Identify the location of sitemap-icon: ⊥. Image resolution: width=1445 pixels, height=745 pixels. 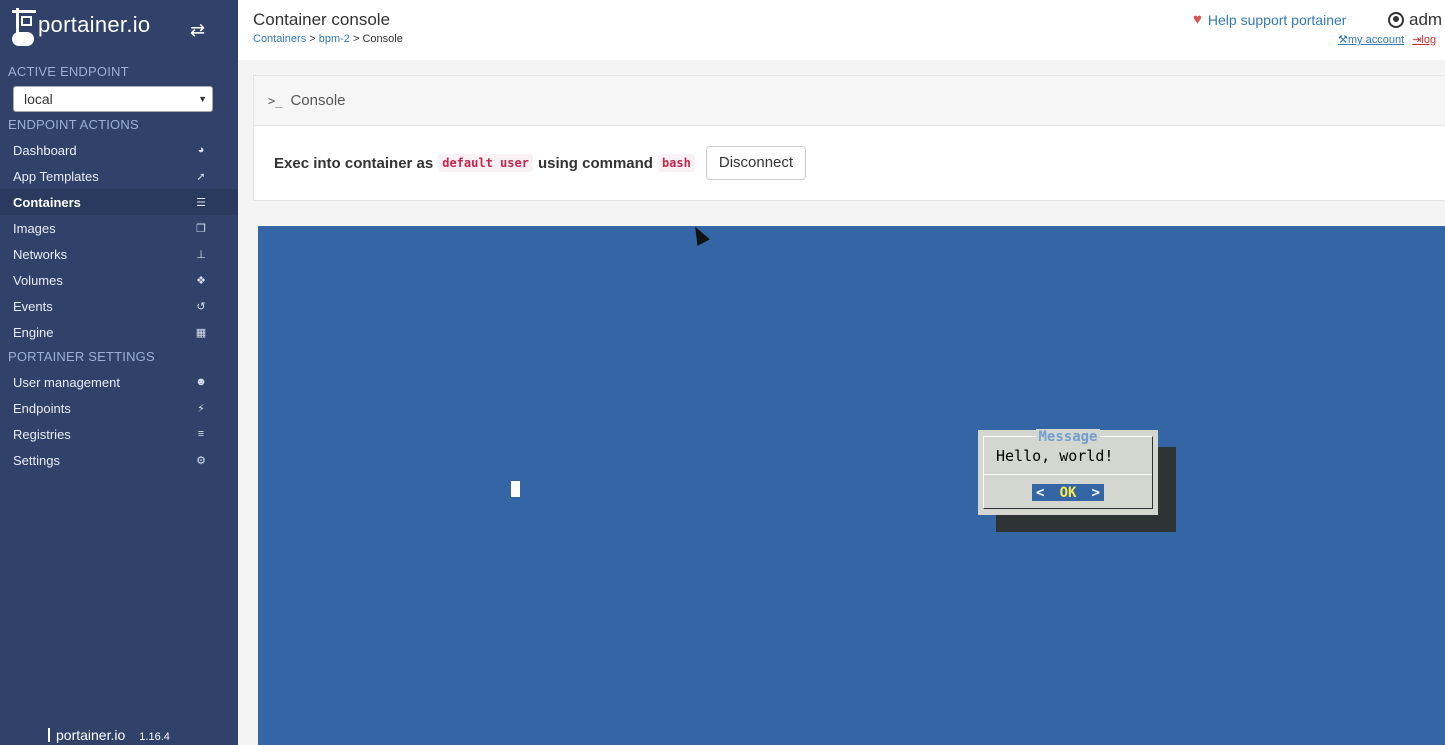
(201, 254).